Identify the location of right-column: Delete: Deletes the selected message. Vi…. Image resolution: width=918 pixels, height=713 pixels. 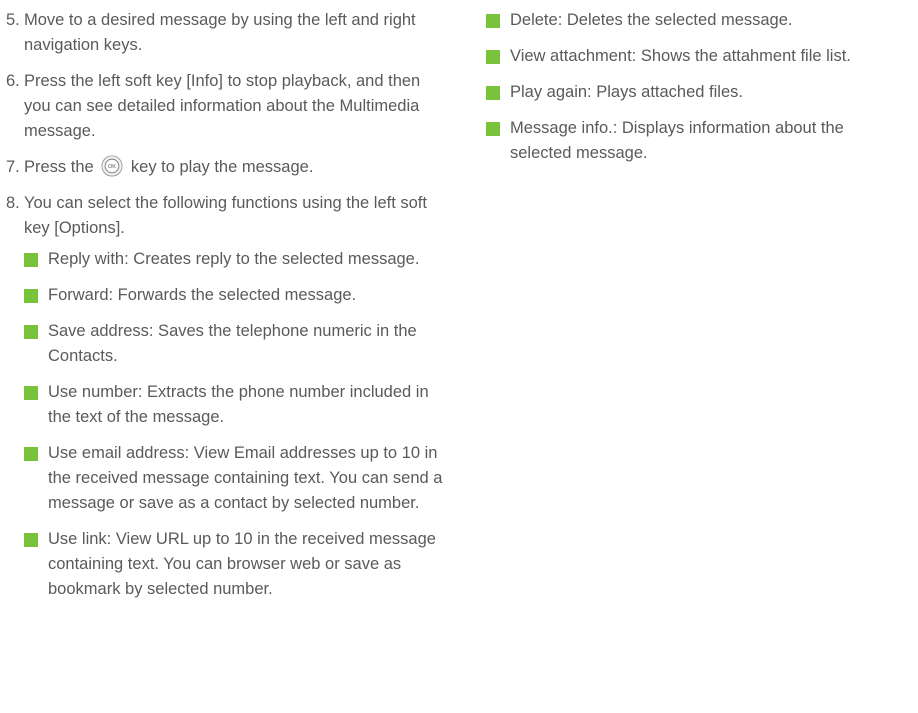
(696, 92).